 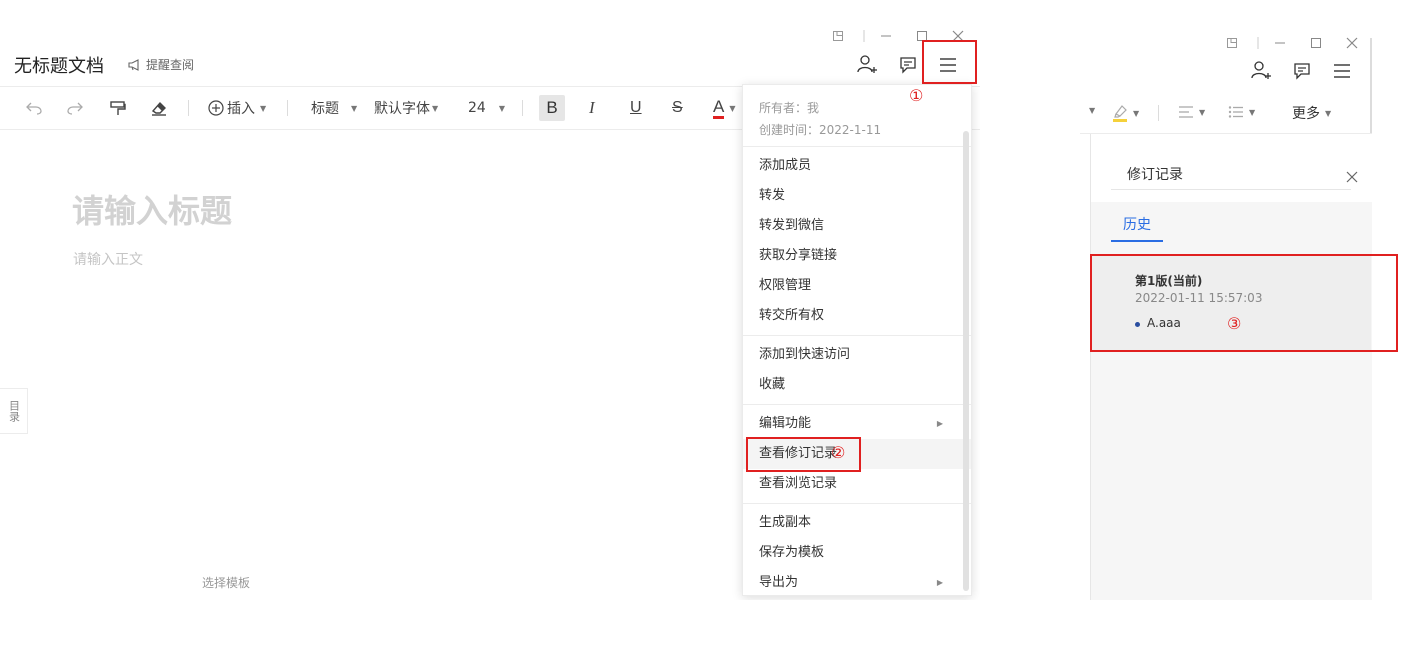 What do you see at coordinates (1186, 112) in the screenshot?
I see `align-left-icon` at bounding box center [1186, 112].